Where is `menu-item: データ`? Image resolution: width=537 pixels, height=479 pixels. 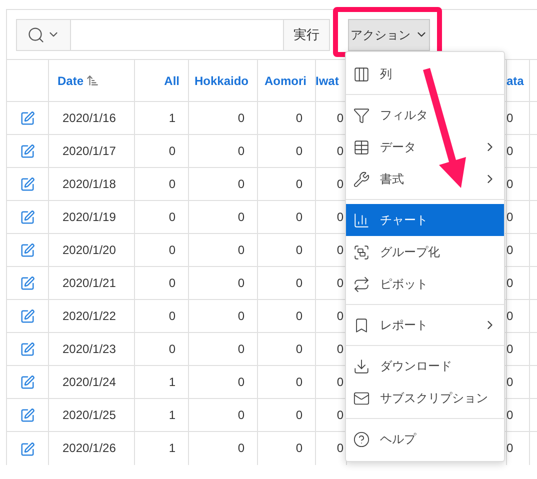
menu-item: データ is located at coordinates (425, 147).